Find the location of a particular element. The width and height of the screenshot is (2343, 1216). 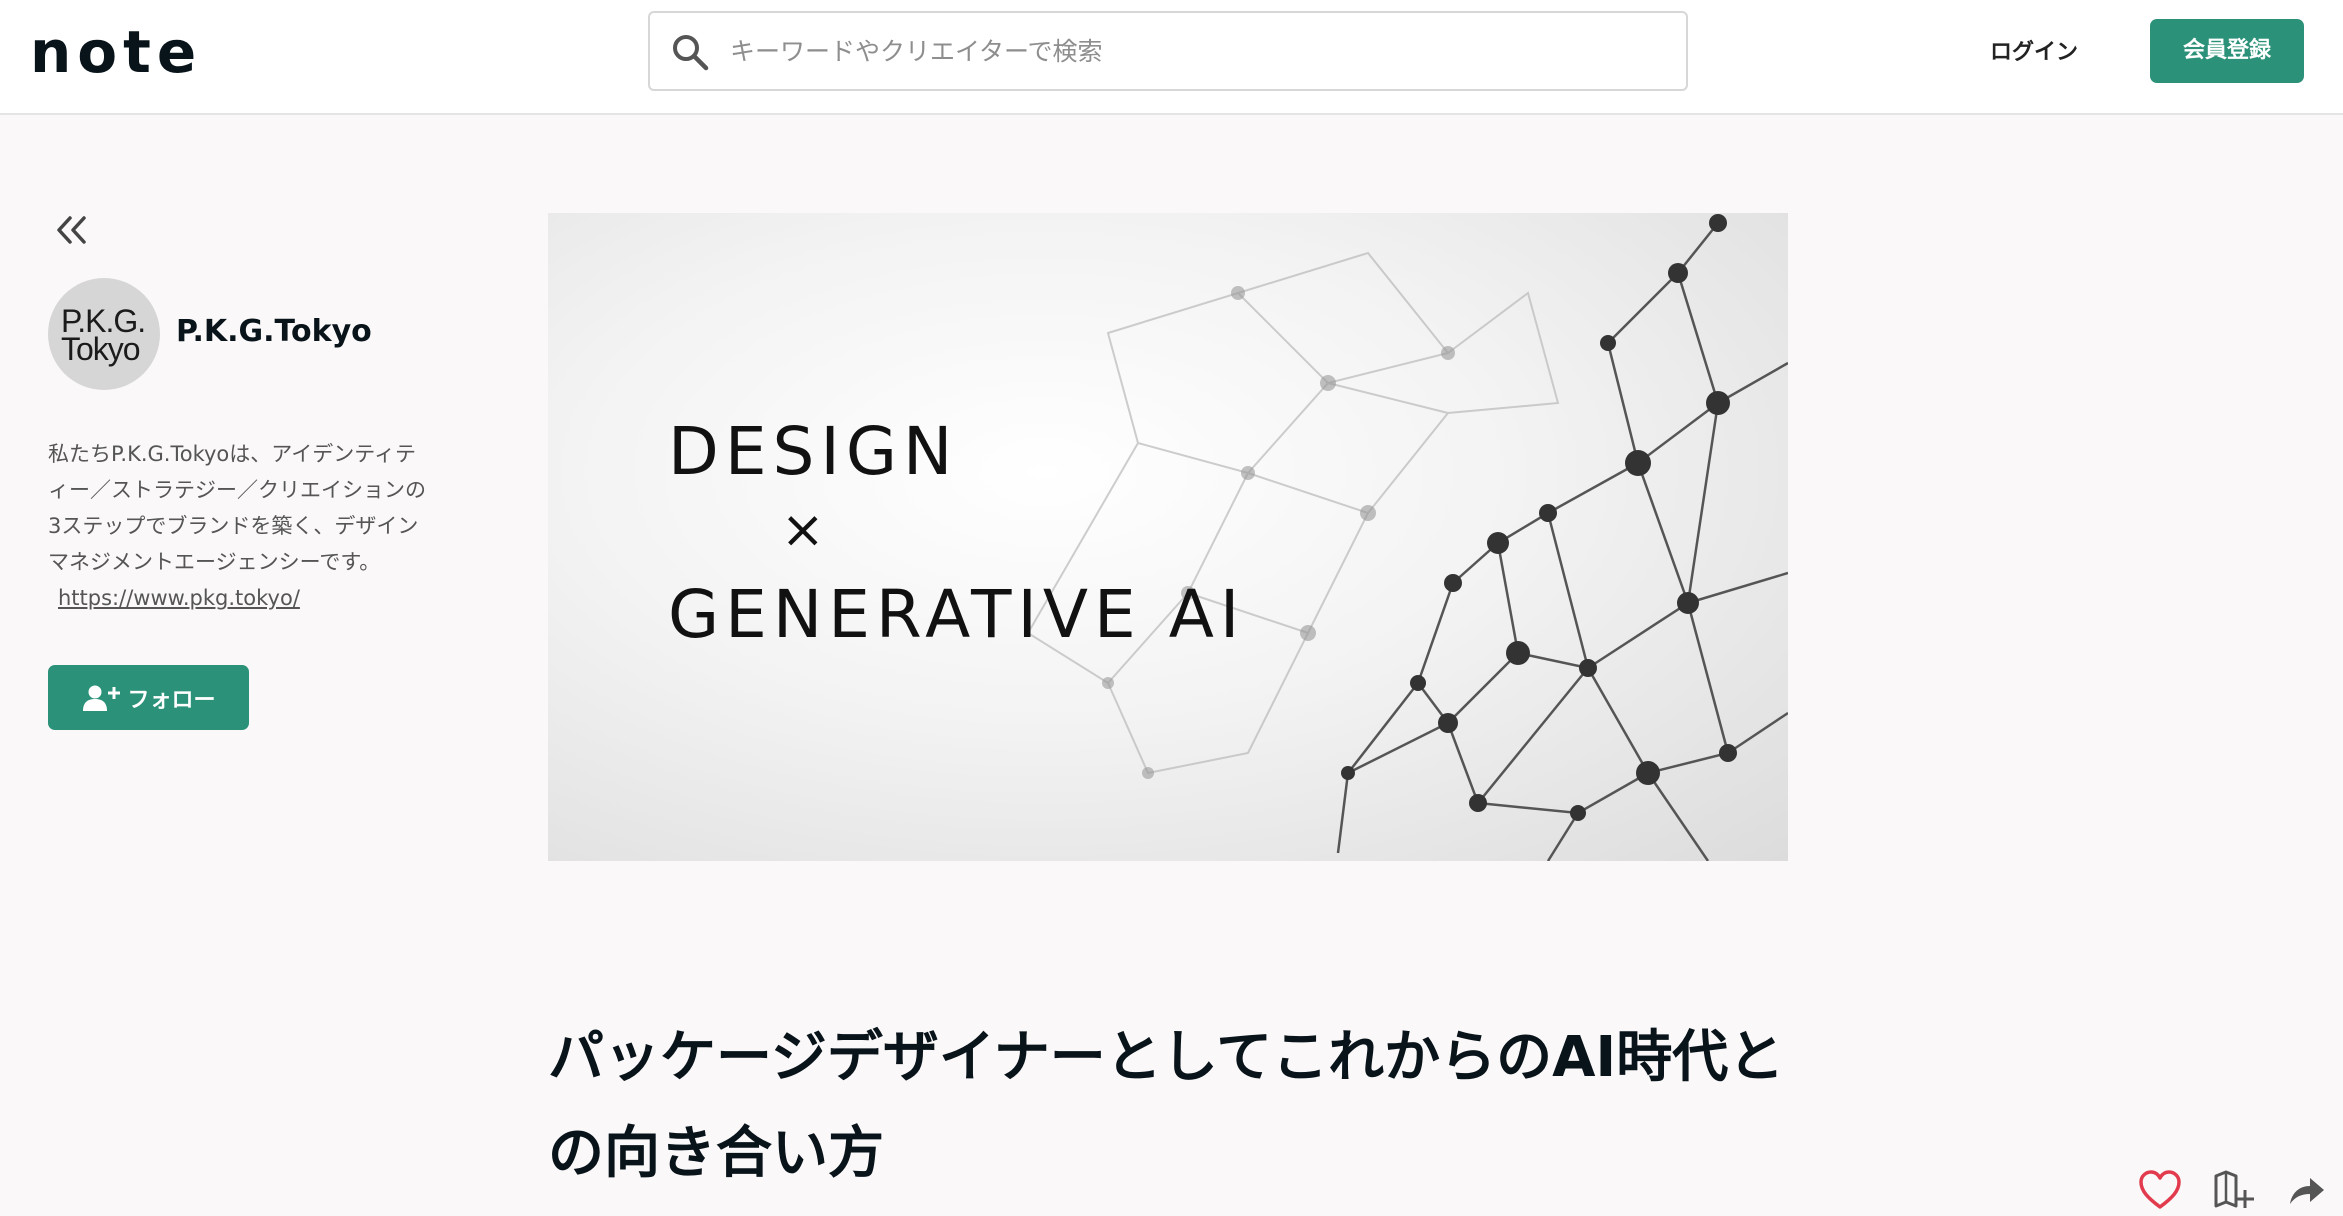

follow-button: フォロー is located at coordinates (148, 697).